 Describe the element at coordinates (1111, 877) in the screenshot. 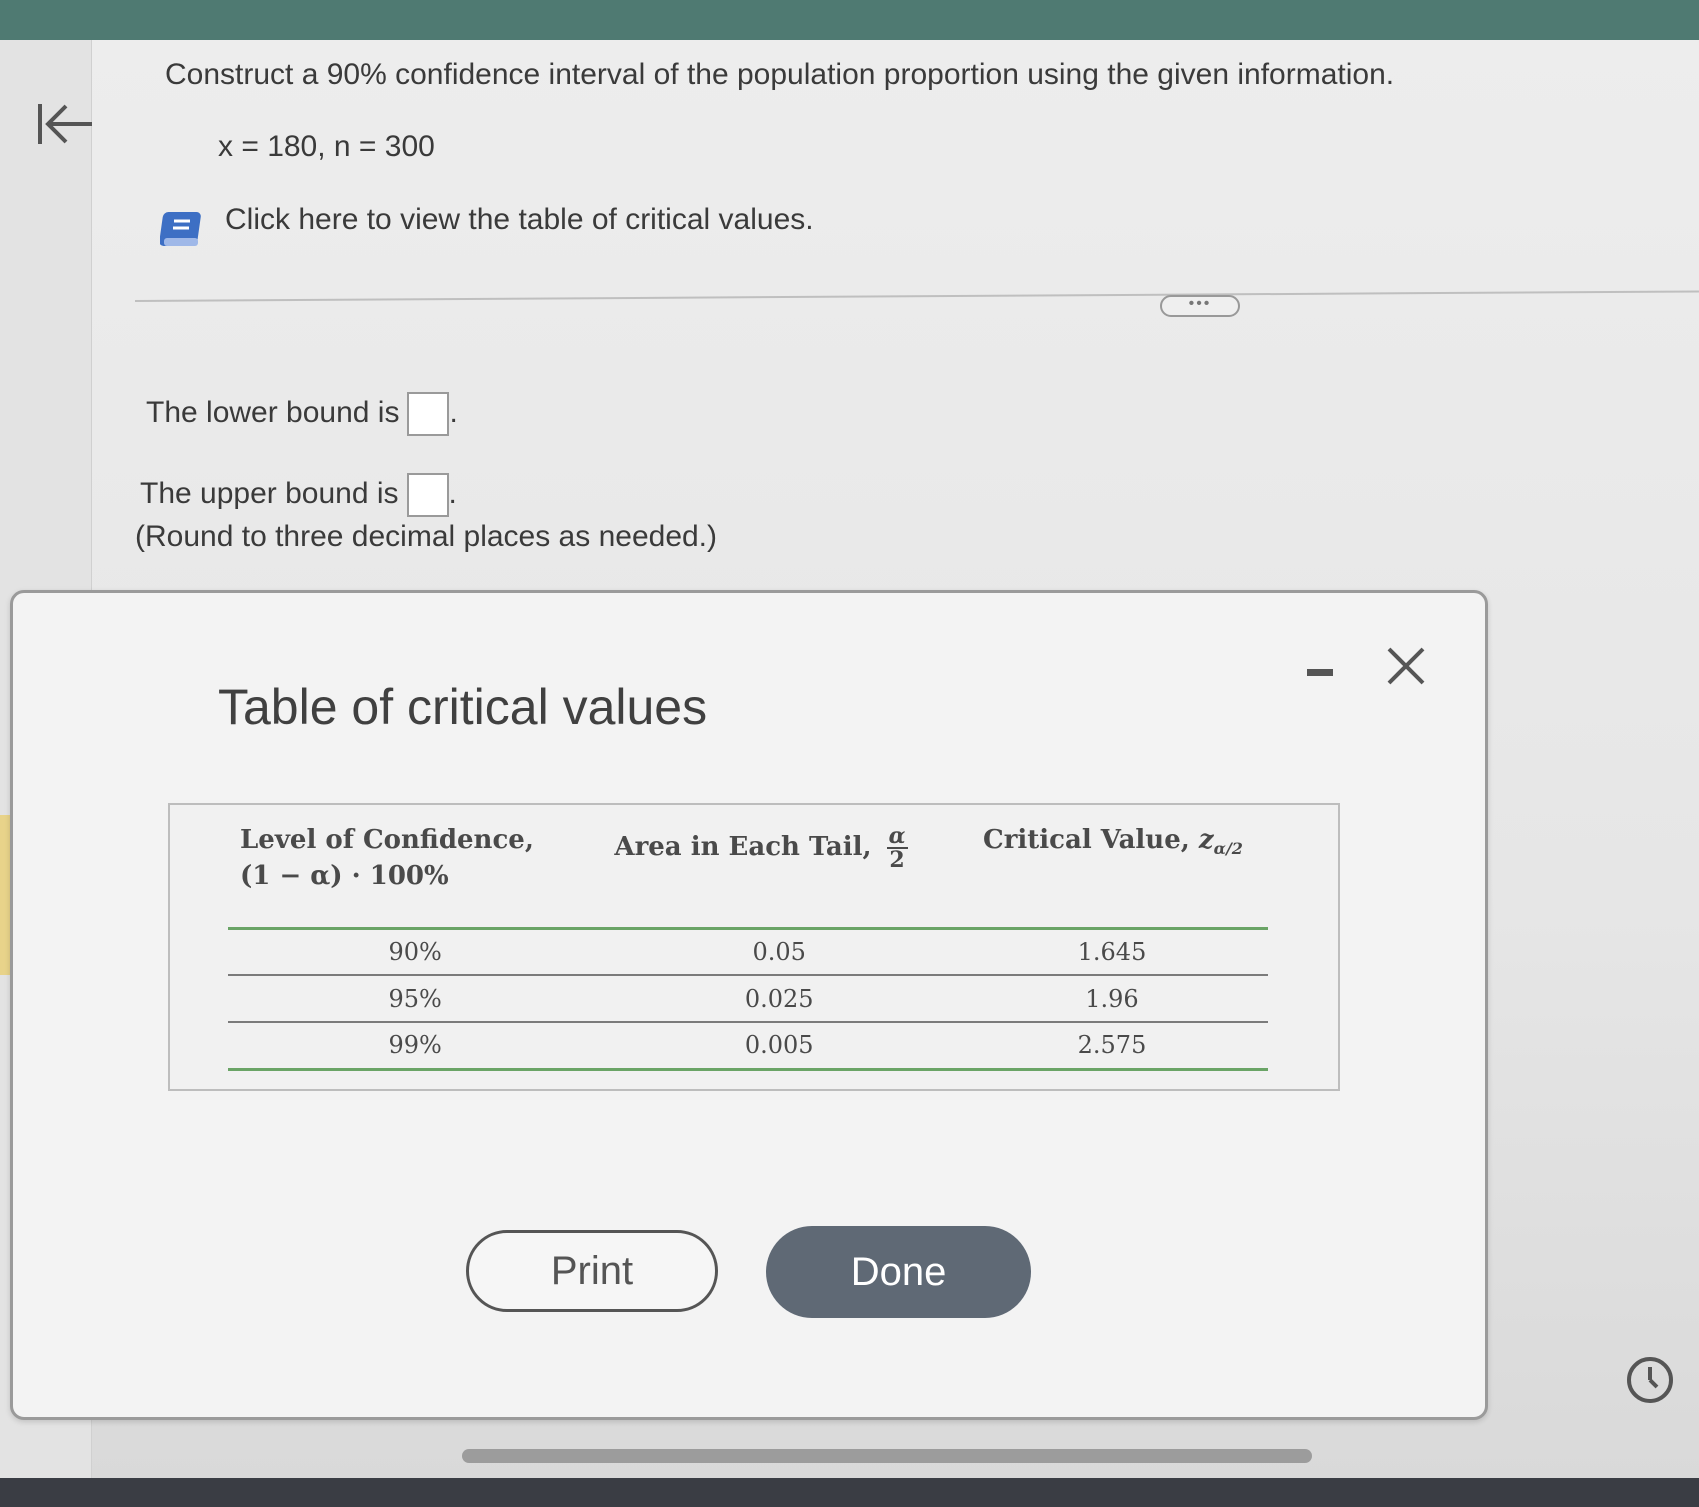

I see `header-critical-value: Critical Value, zα/2` at that location.